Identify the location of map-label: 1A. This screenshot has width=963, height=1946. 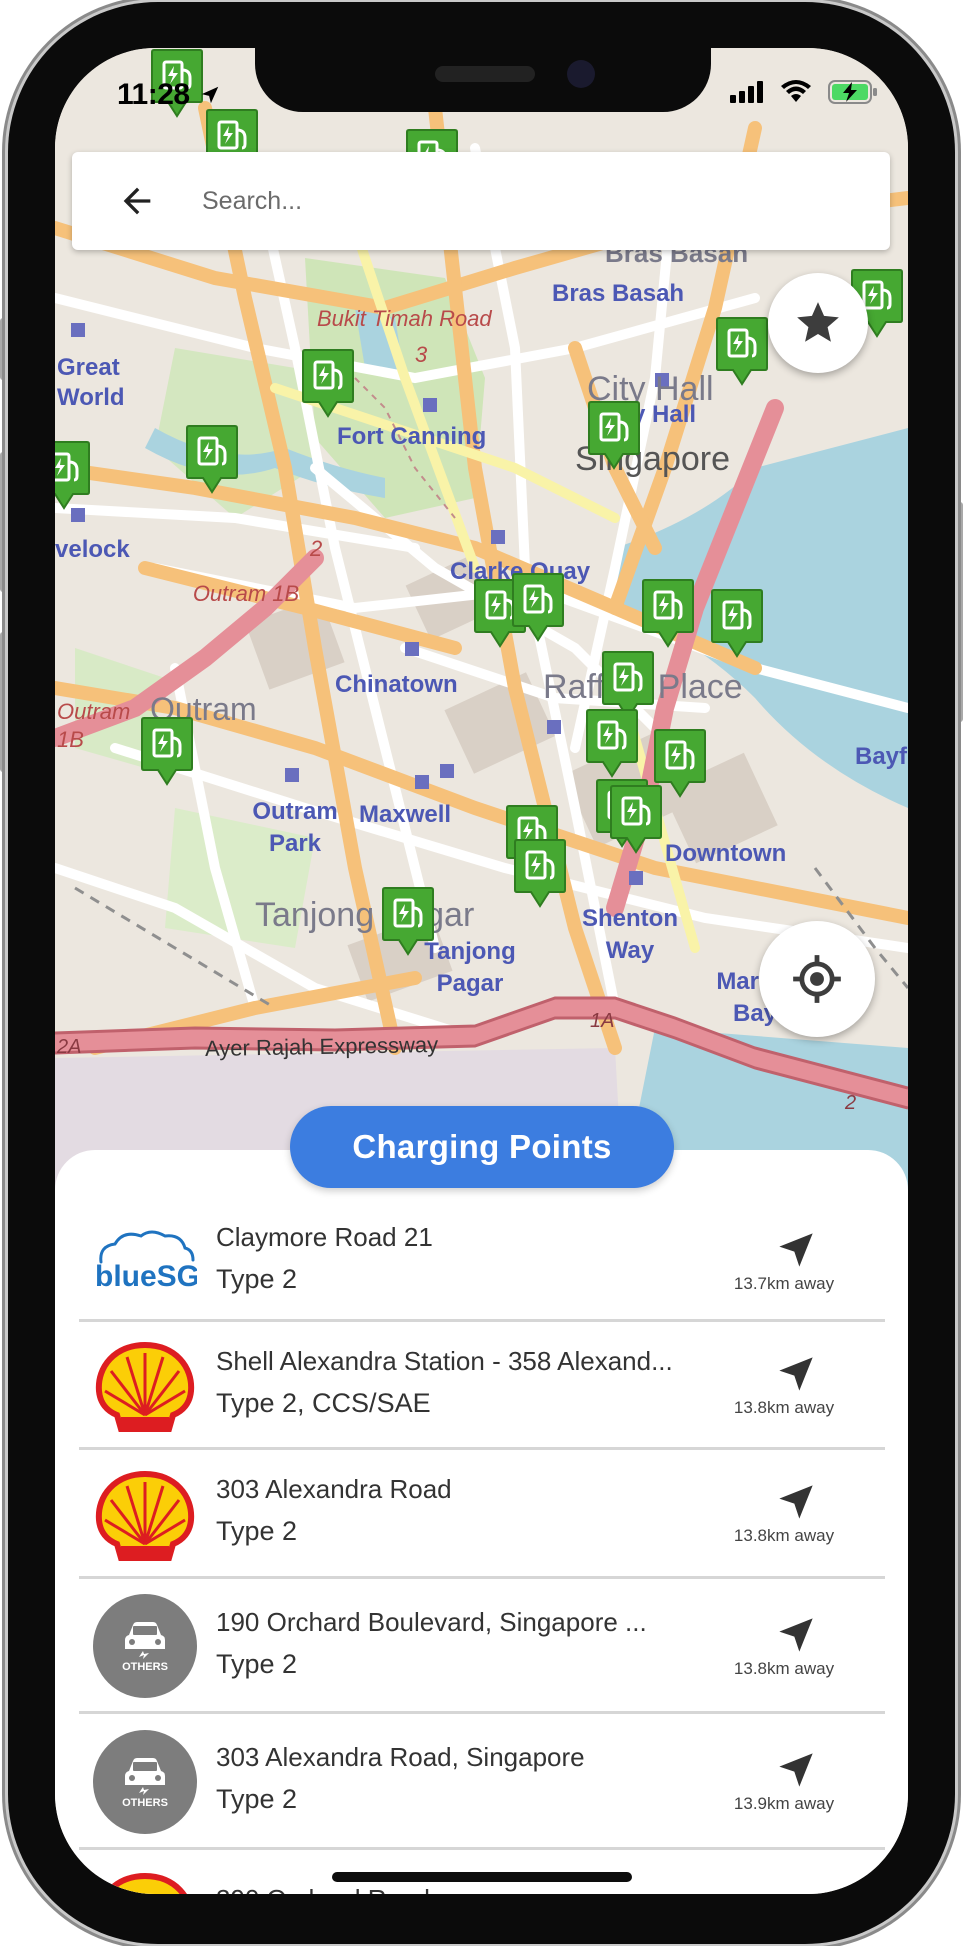
(602, 1021).